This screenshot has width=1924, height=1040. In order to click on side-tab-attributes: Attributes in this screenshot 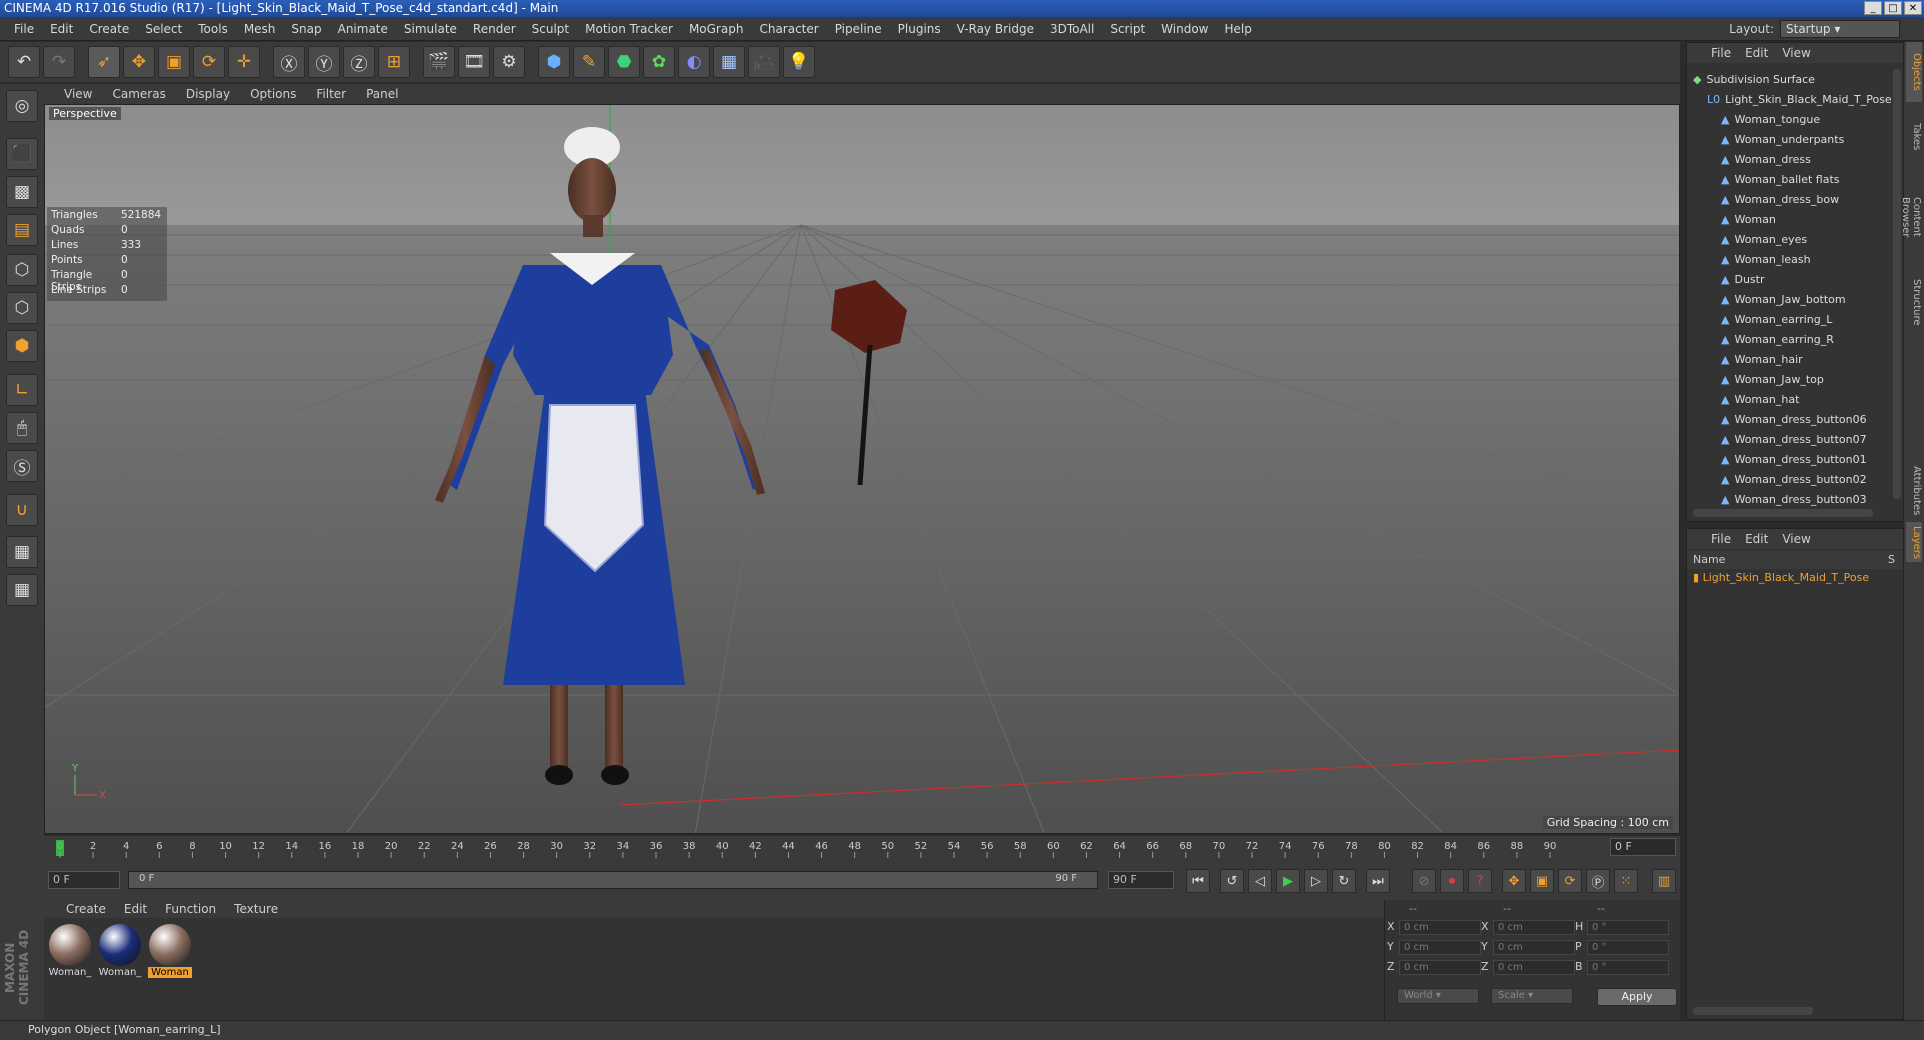, I will do `click(1914, 488)`.